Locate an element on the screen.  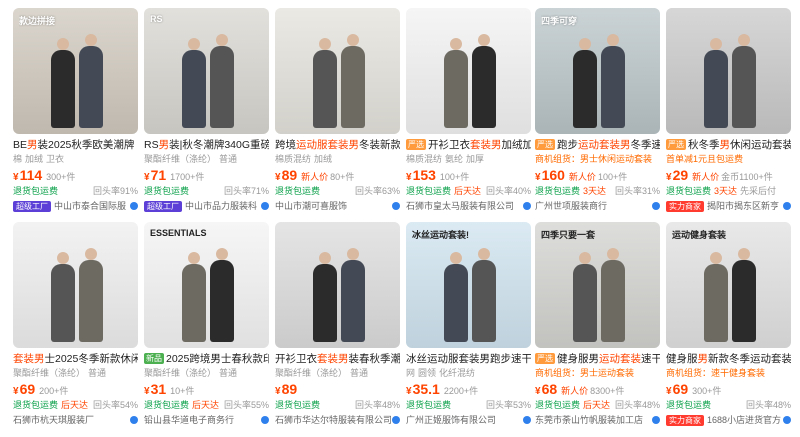
shop-name: 广州世项服装商行 is located at coordinates (571, 206).